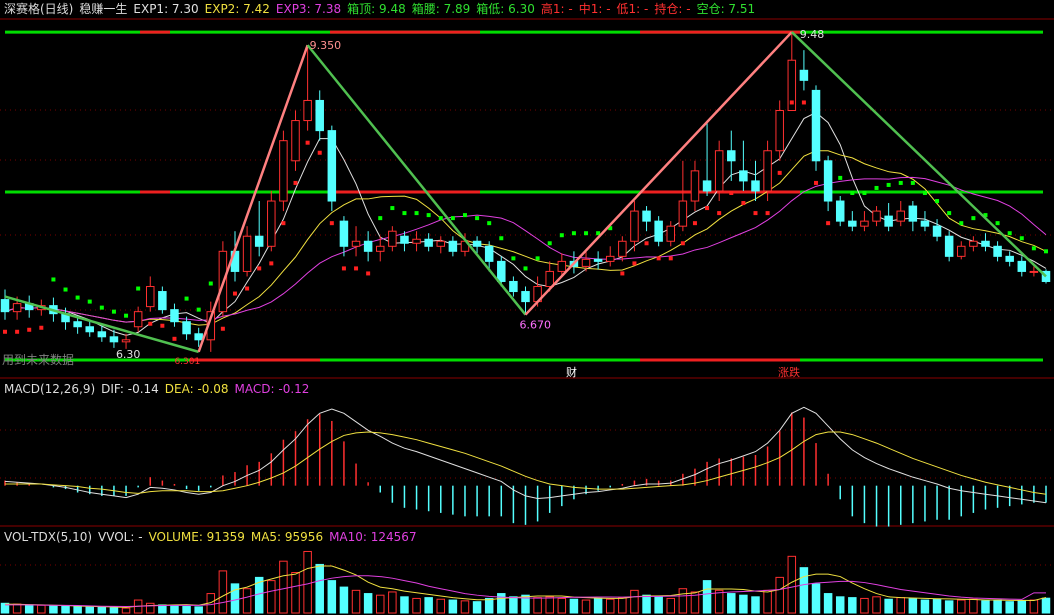  Describe the element at coordinates (120, 537) in the screenshot. I see `vol-header-value-0: VVOL: -` at that location.